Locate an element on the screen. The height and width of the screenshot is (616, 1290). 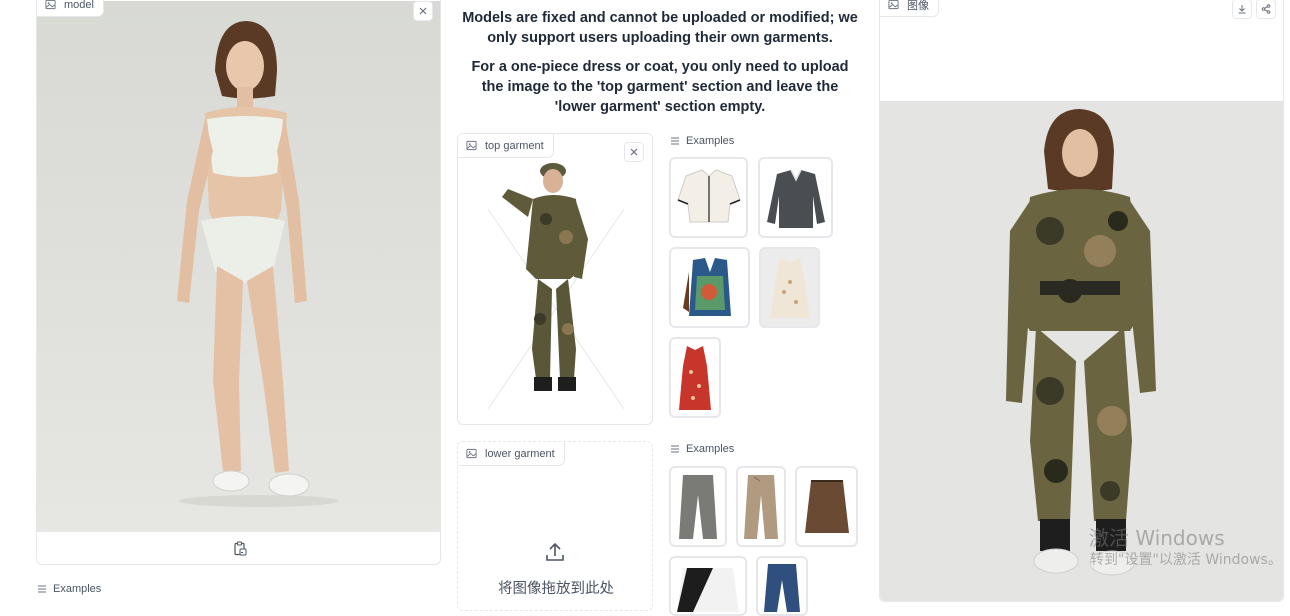
grey-cardigan-image is located at coordinates (795, 198).